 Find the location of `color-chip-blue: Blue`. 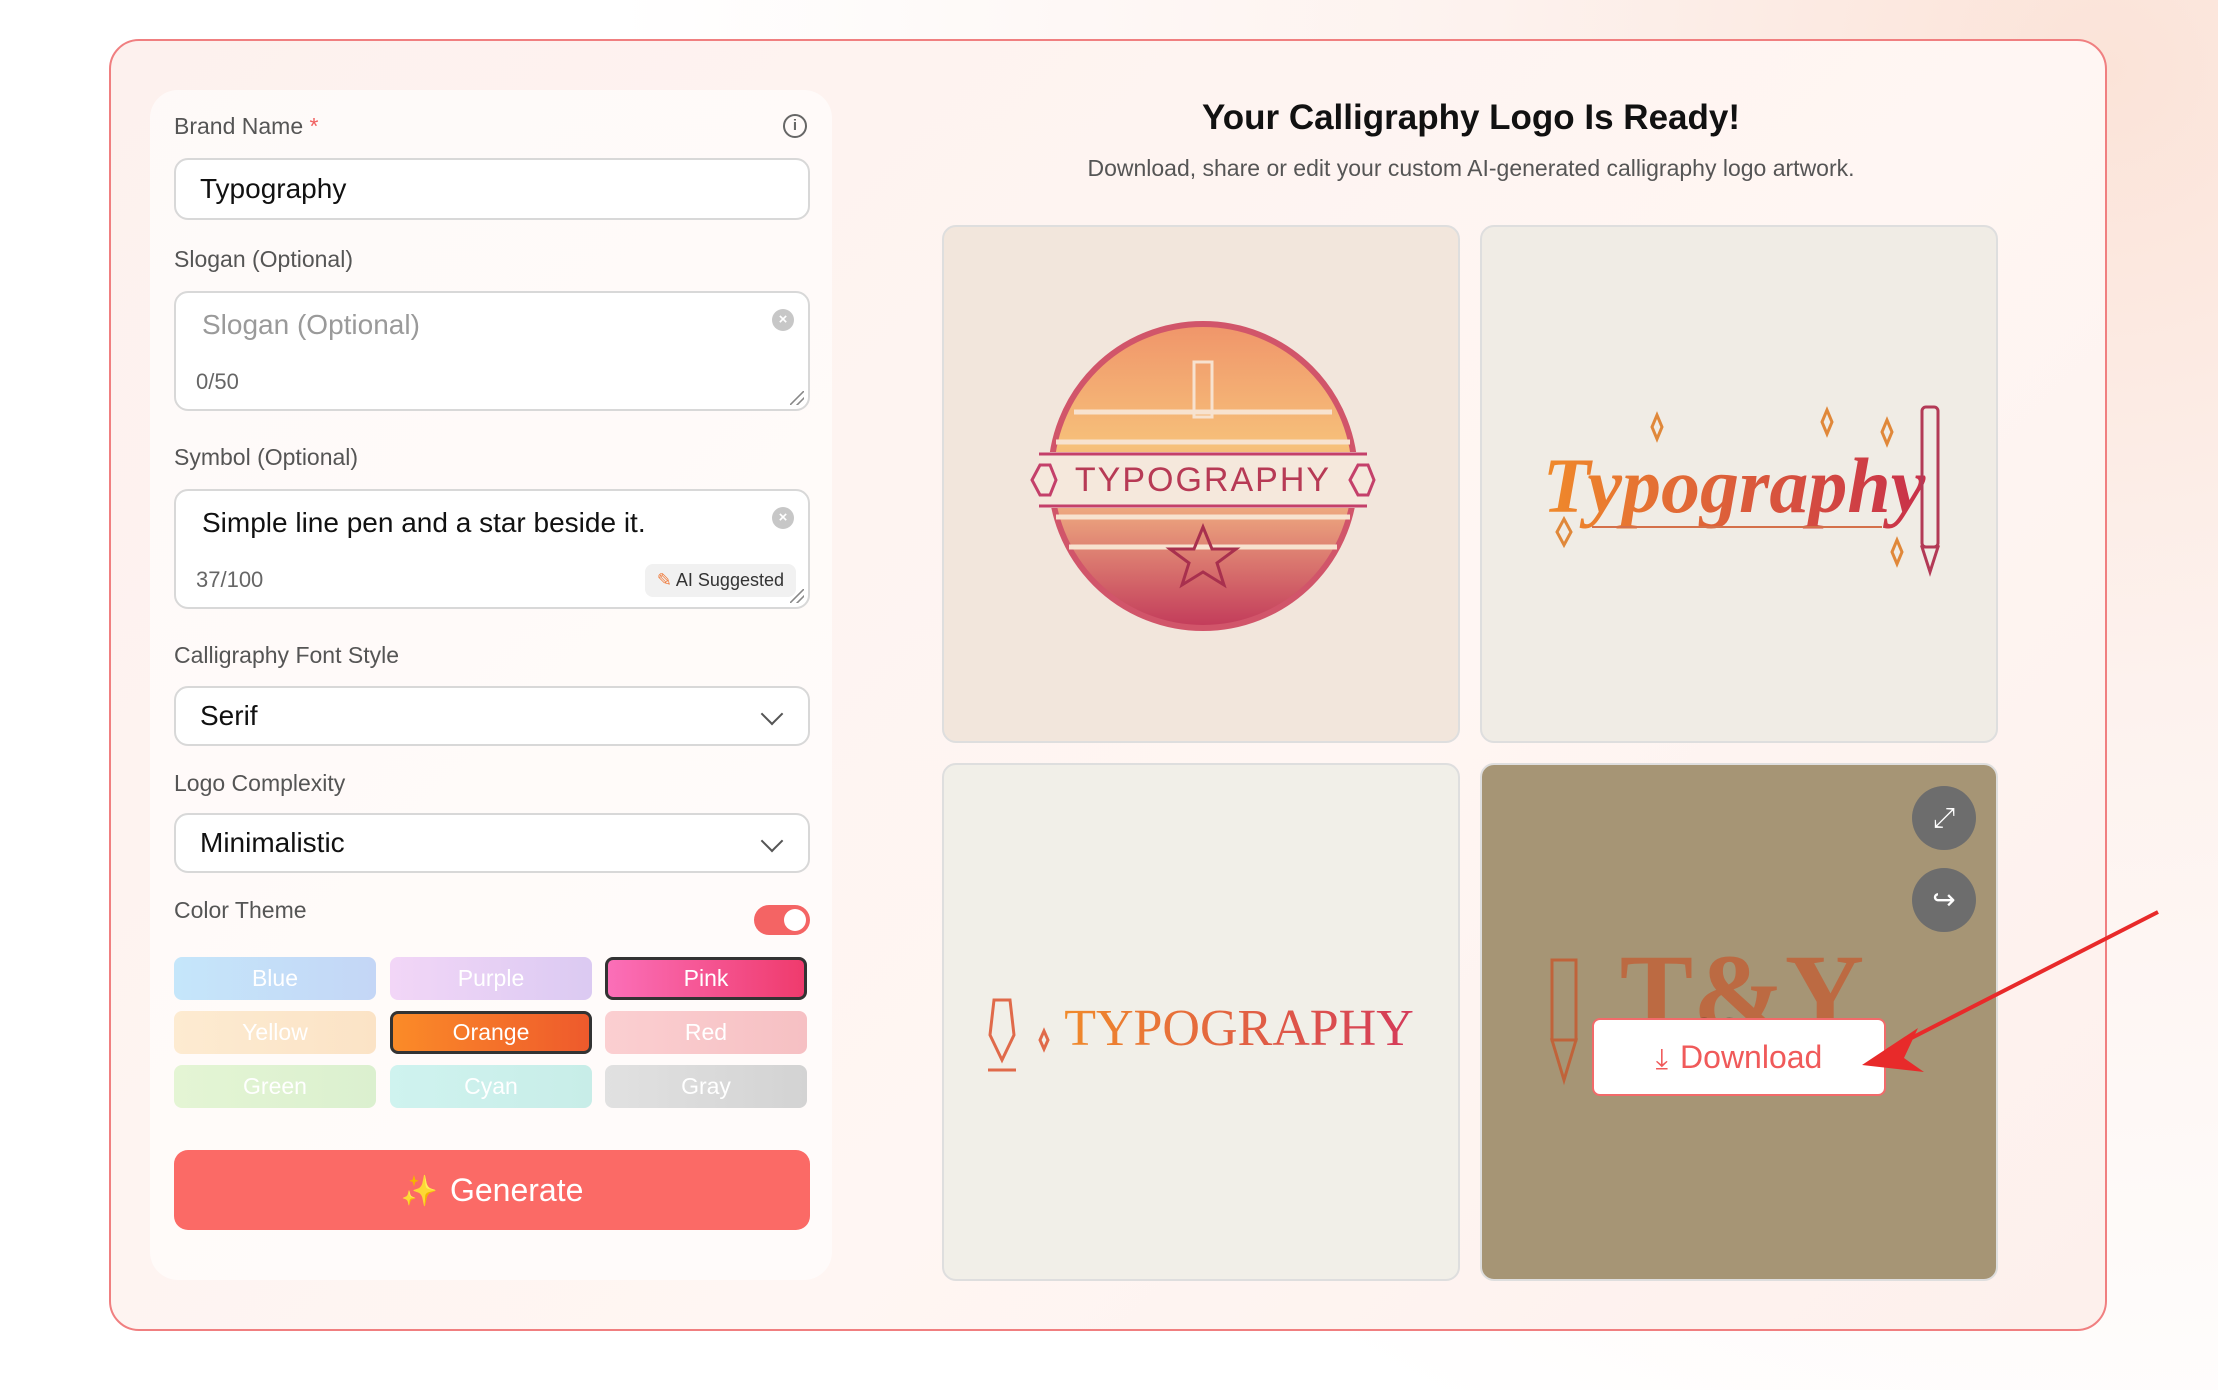

color-chip-blue: Blue is located at coordinates (275, 978).